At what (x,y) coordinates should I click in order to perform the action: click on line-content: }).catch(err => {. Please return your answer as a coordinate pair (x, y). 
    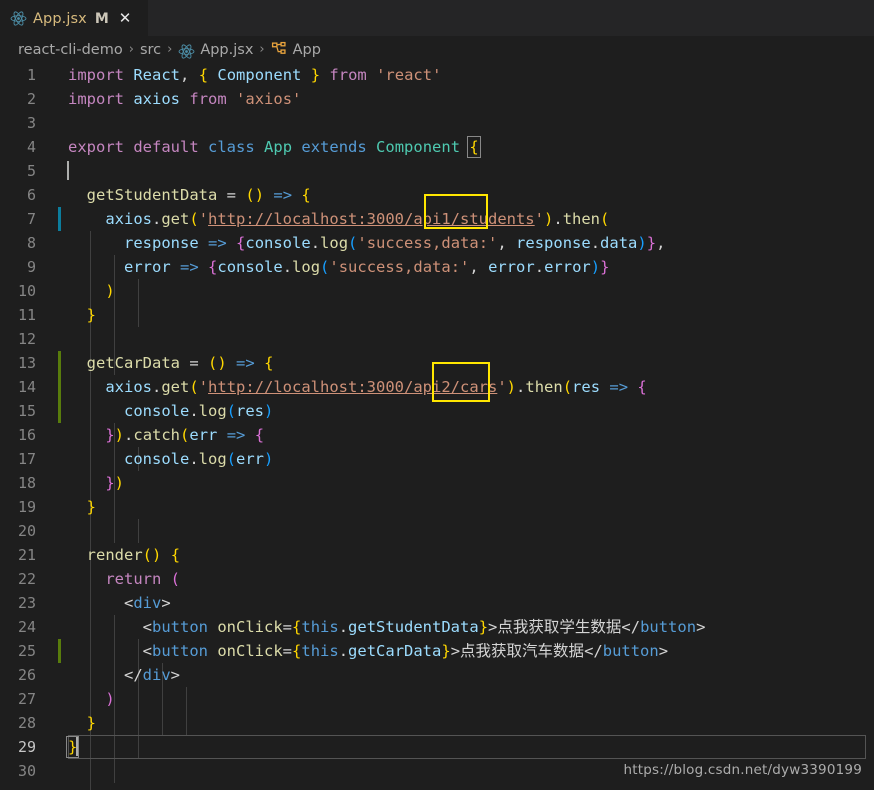
    Looking at the image, I should click on (185, 435).